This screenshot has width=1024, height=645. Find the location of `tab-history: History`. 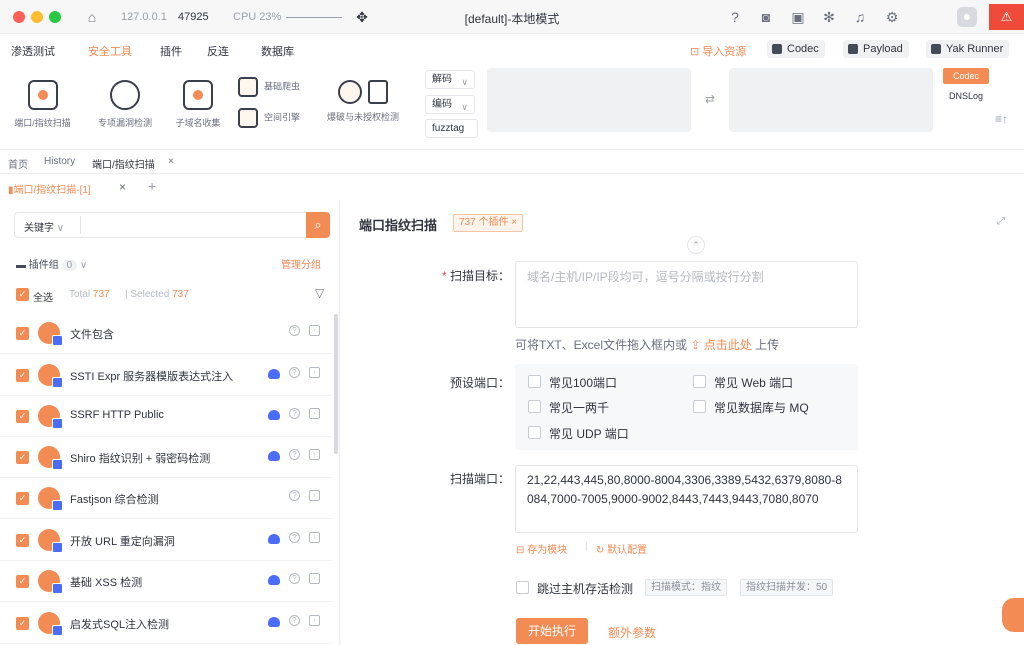

tab-history: History is located at coordinates (59, 161).